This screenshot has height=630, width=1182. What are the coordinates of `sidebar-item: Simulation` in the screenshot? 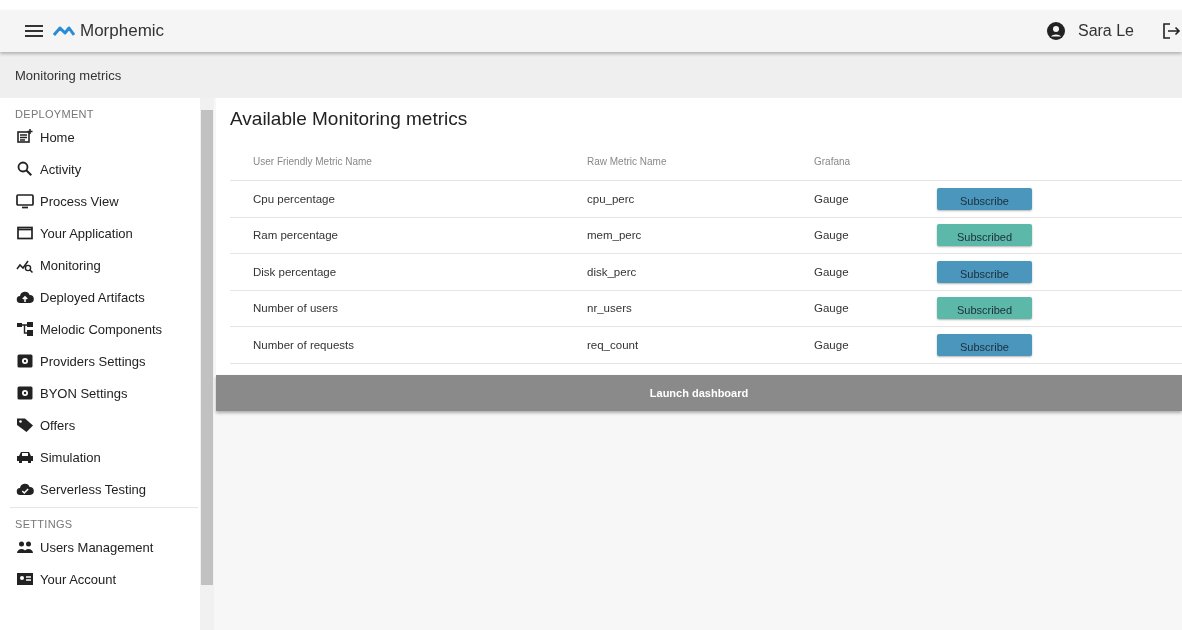 It's located at (50, 457).